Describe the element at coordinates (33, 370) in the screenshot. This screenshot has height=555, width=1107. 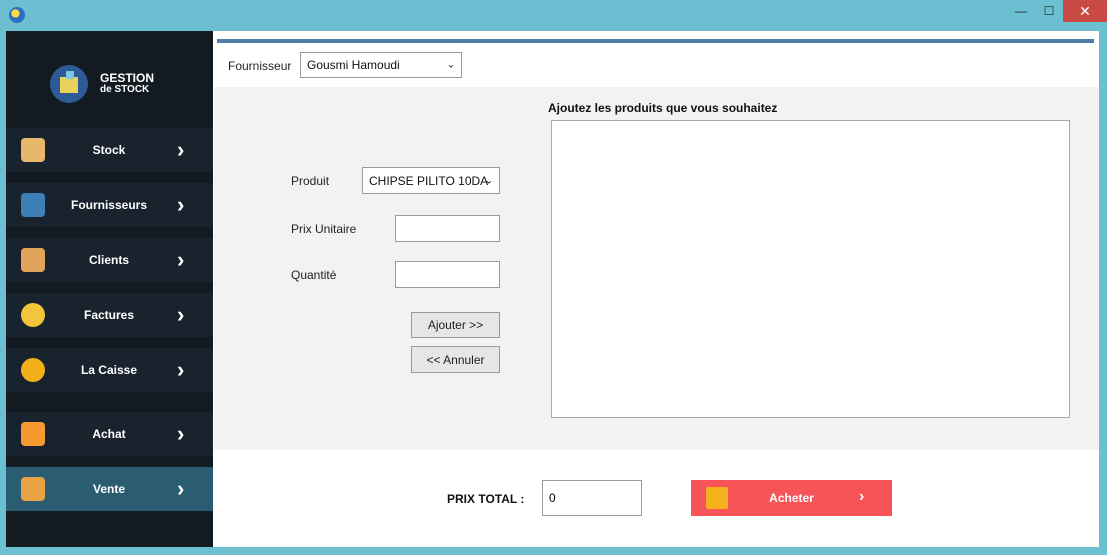
I see `coin-icon` at that location.